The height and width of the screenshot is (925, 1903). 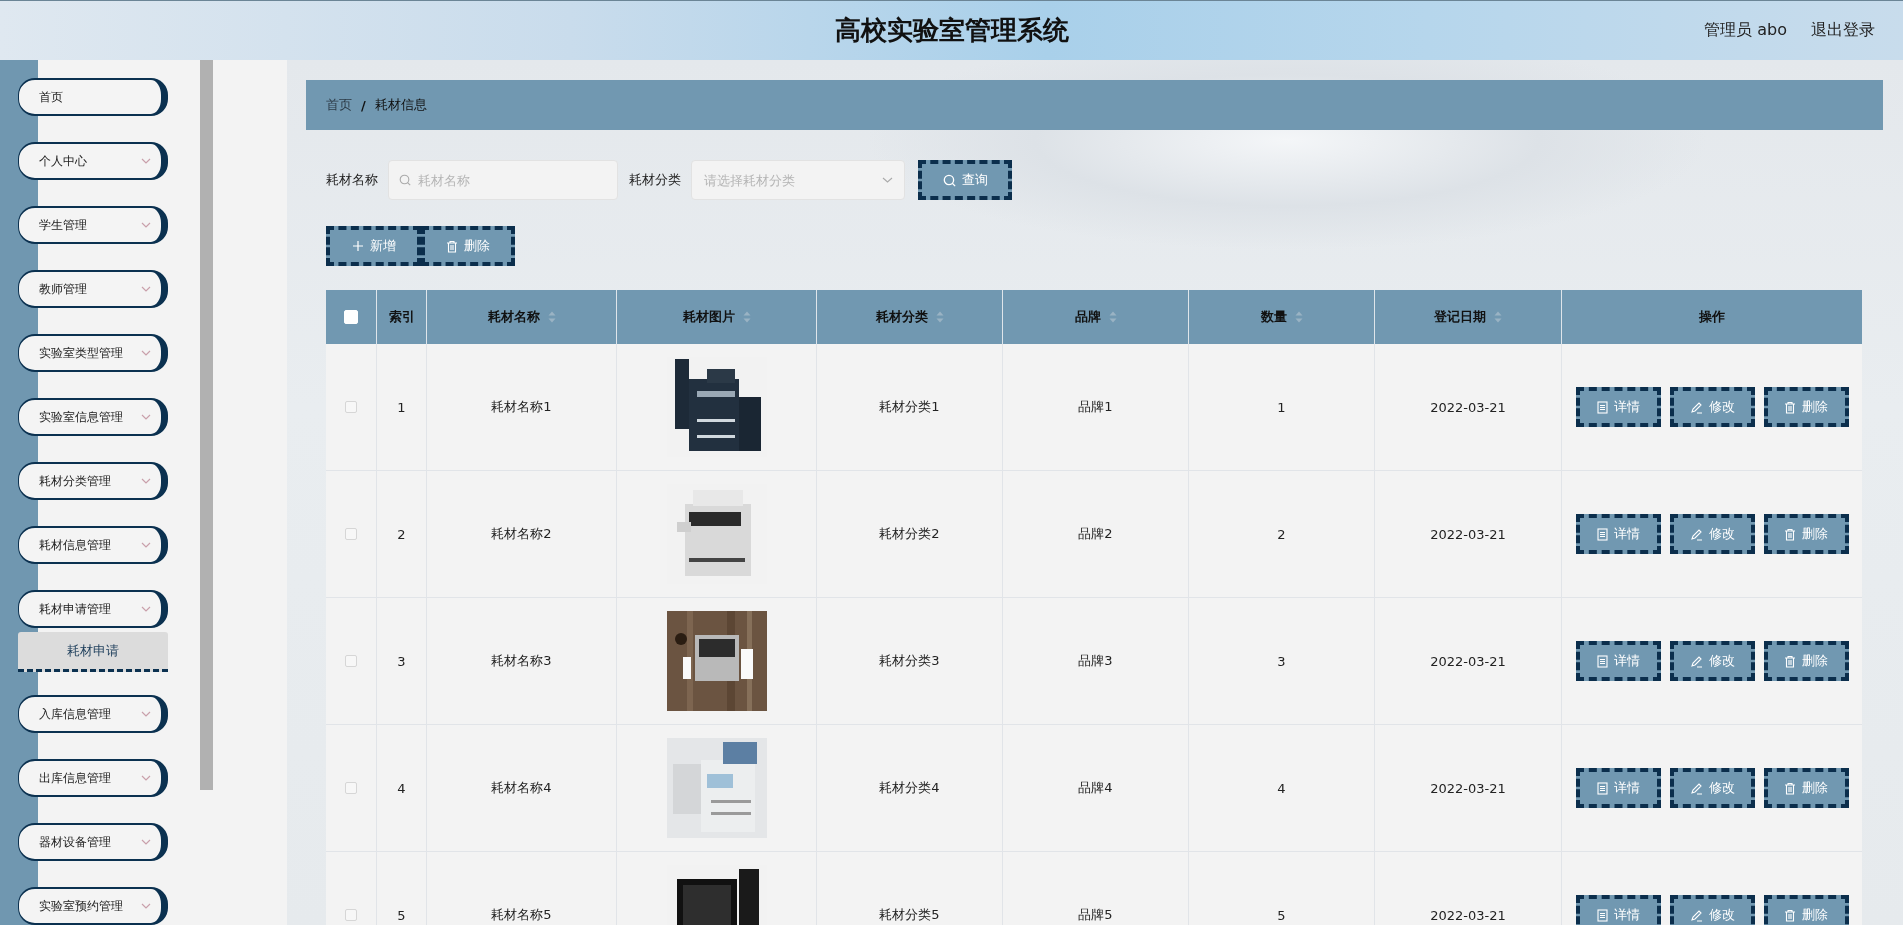 What do you see at coordinates (965, 180) in the screenshot?
I see `query-button: 查询` at bounding box center [965, 180].